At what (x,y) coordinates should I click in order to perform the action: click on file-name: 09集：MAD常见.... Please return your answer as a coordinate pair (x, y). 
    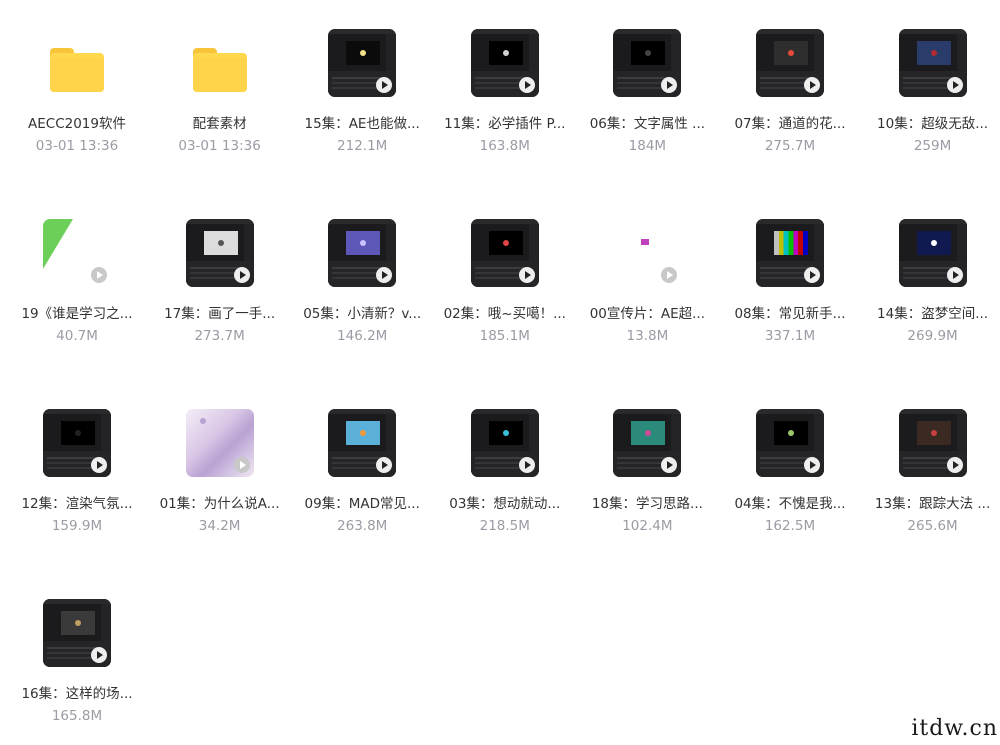
    Looking at the image, I should click on (362, 504).